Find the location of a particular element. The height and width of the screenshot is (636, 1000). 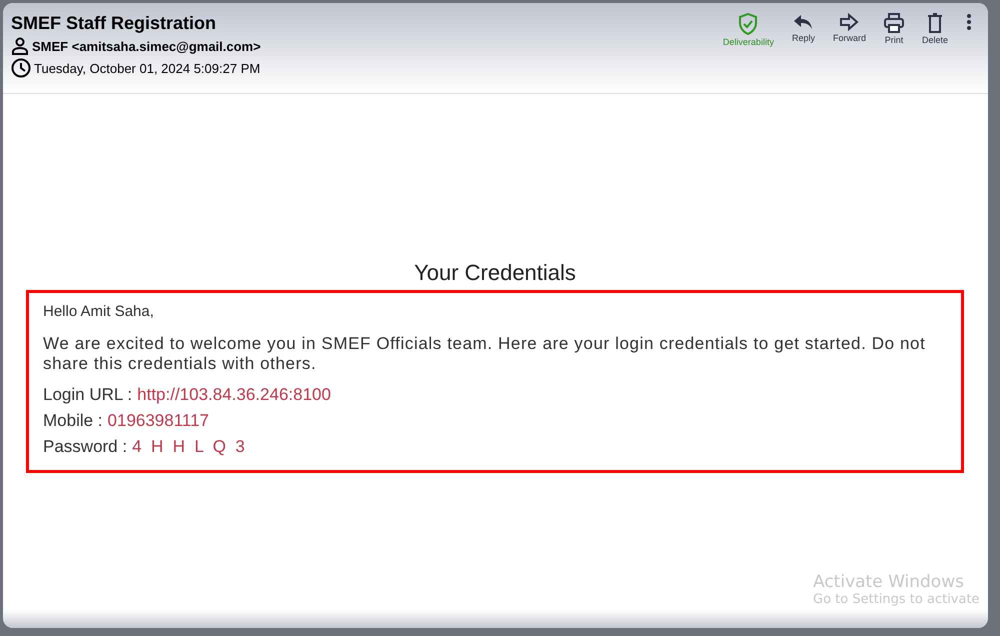

field-label: Mobile : is located at coordinates (73, 420).